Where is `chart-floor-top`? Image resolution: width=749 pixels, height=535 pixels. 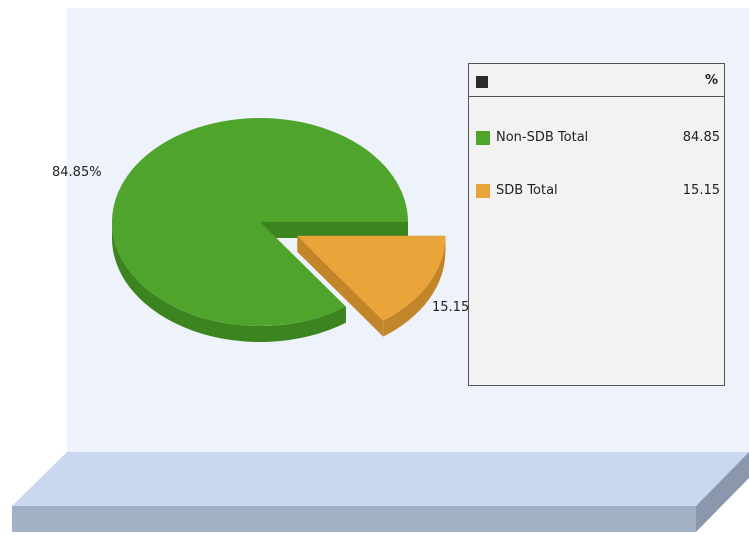 chart-floor-top is located at coordinates (380, 479).